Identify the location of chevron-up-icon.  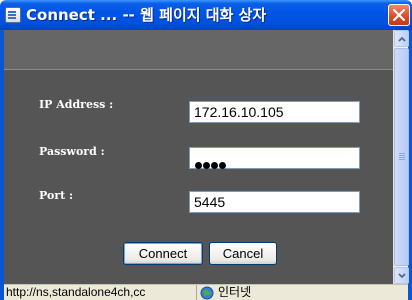
(402, 39).